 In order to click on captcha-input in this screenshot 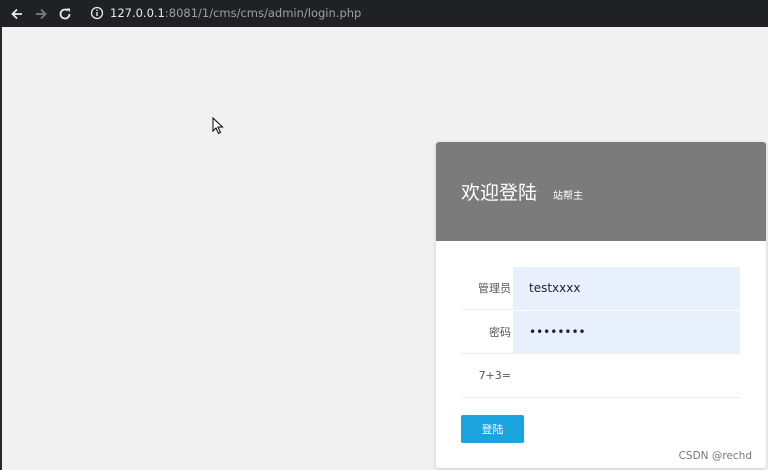, I will do `click(626, 375)`.